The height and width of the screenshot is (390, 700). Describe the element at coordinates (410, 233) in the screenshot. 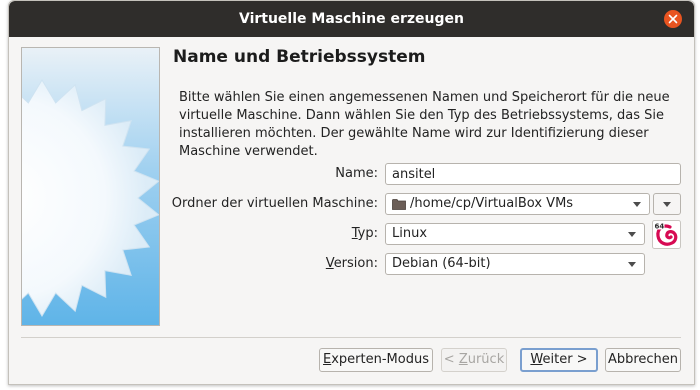

I see `type-value: Linux` at that location.